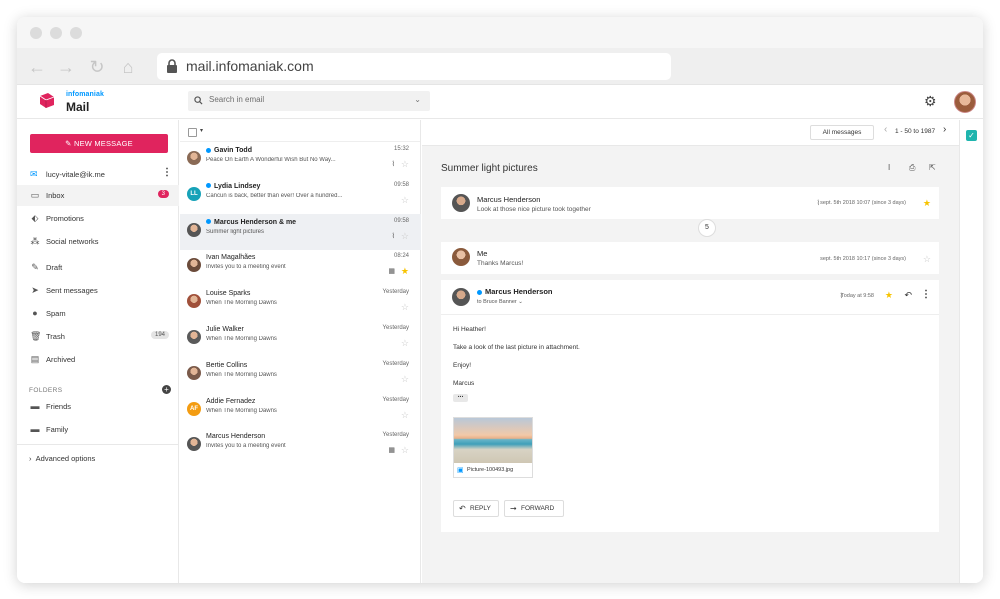 This screenshot has width=1000, height=599. What do you see at coordinates (236, 437) in the screenshot?
I see `sender-text: Marcus Henderson` at bounding box center [236, 437].